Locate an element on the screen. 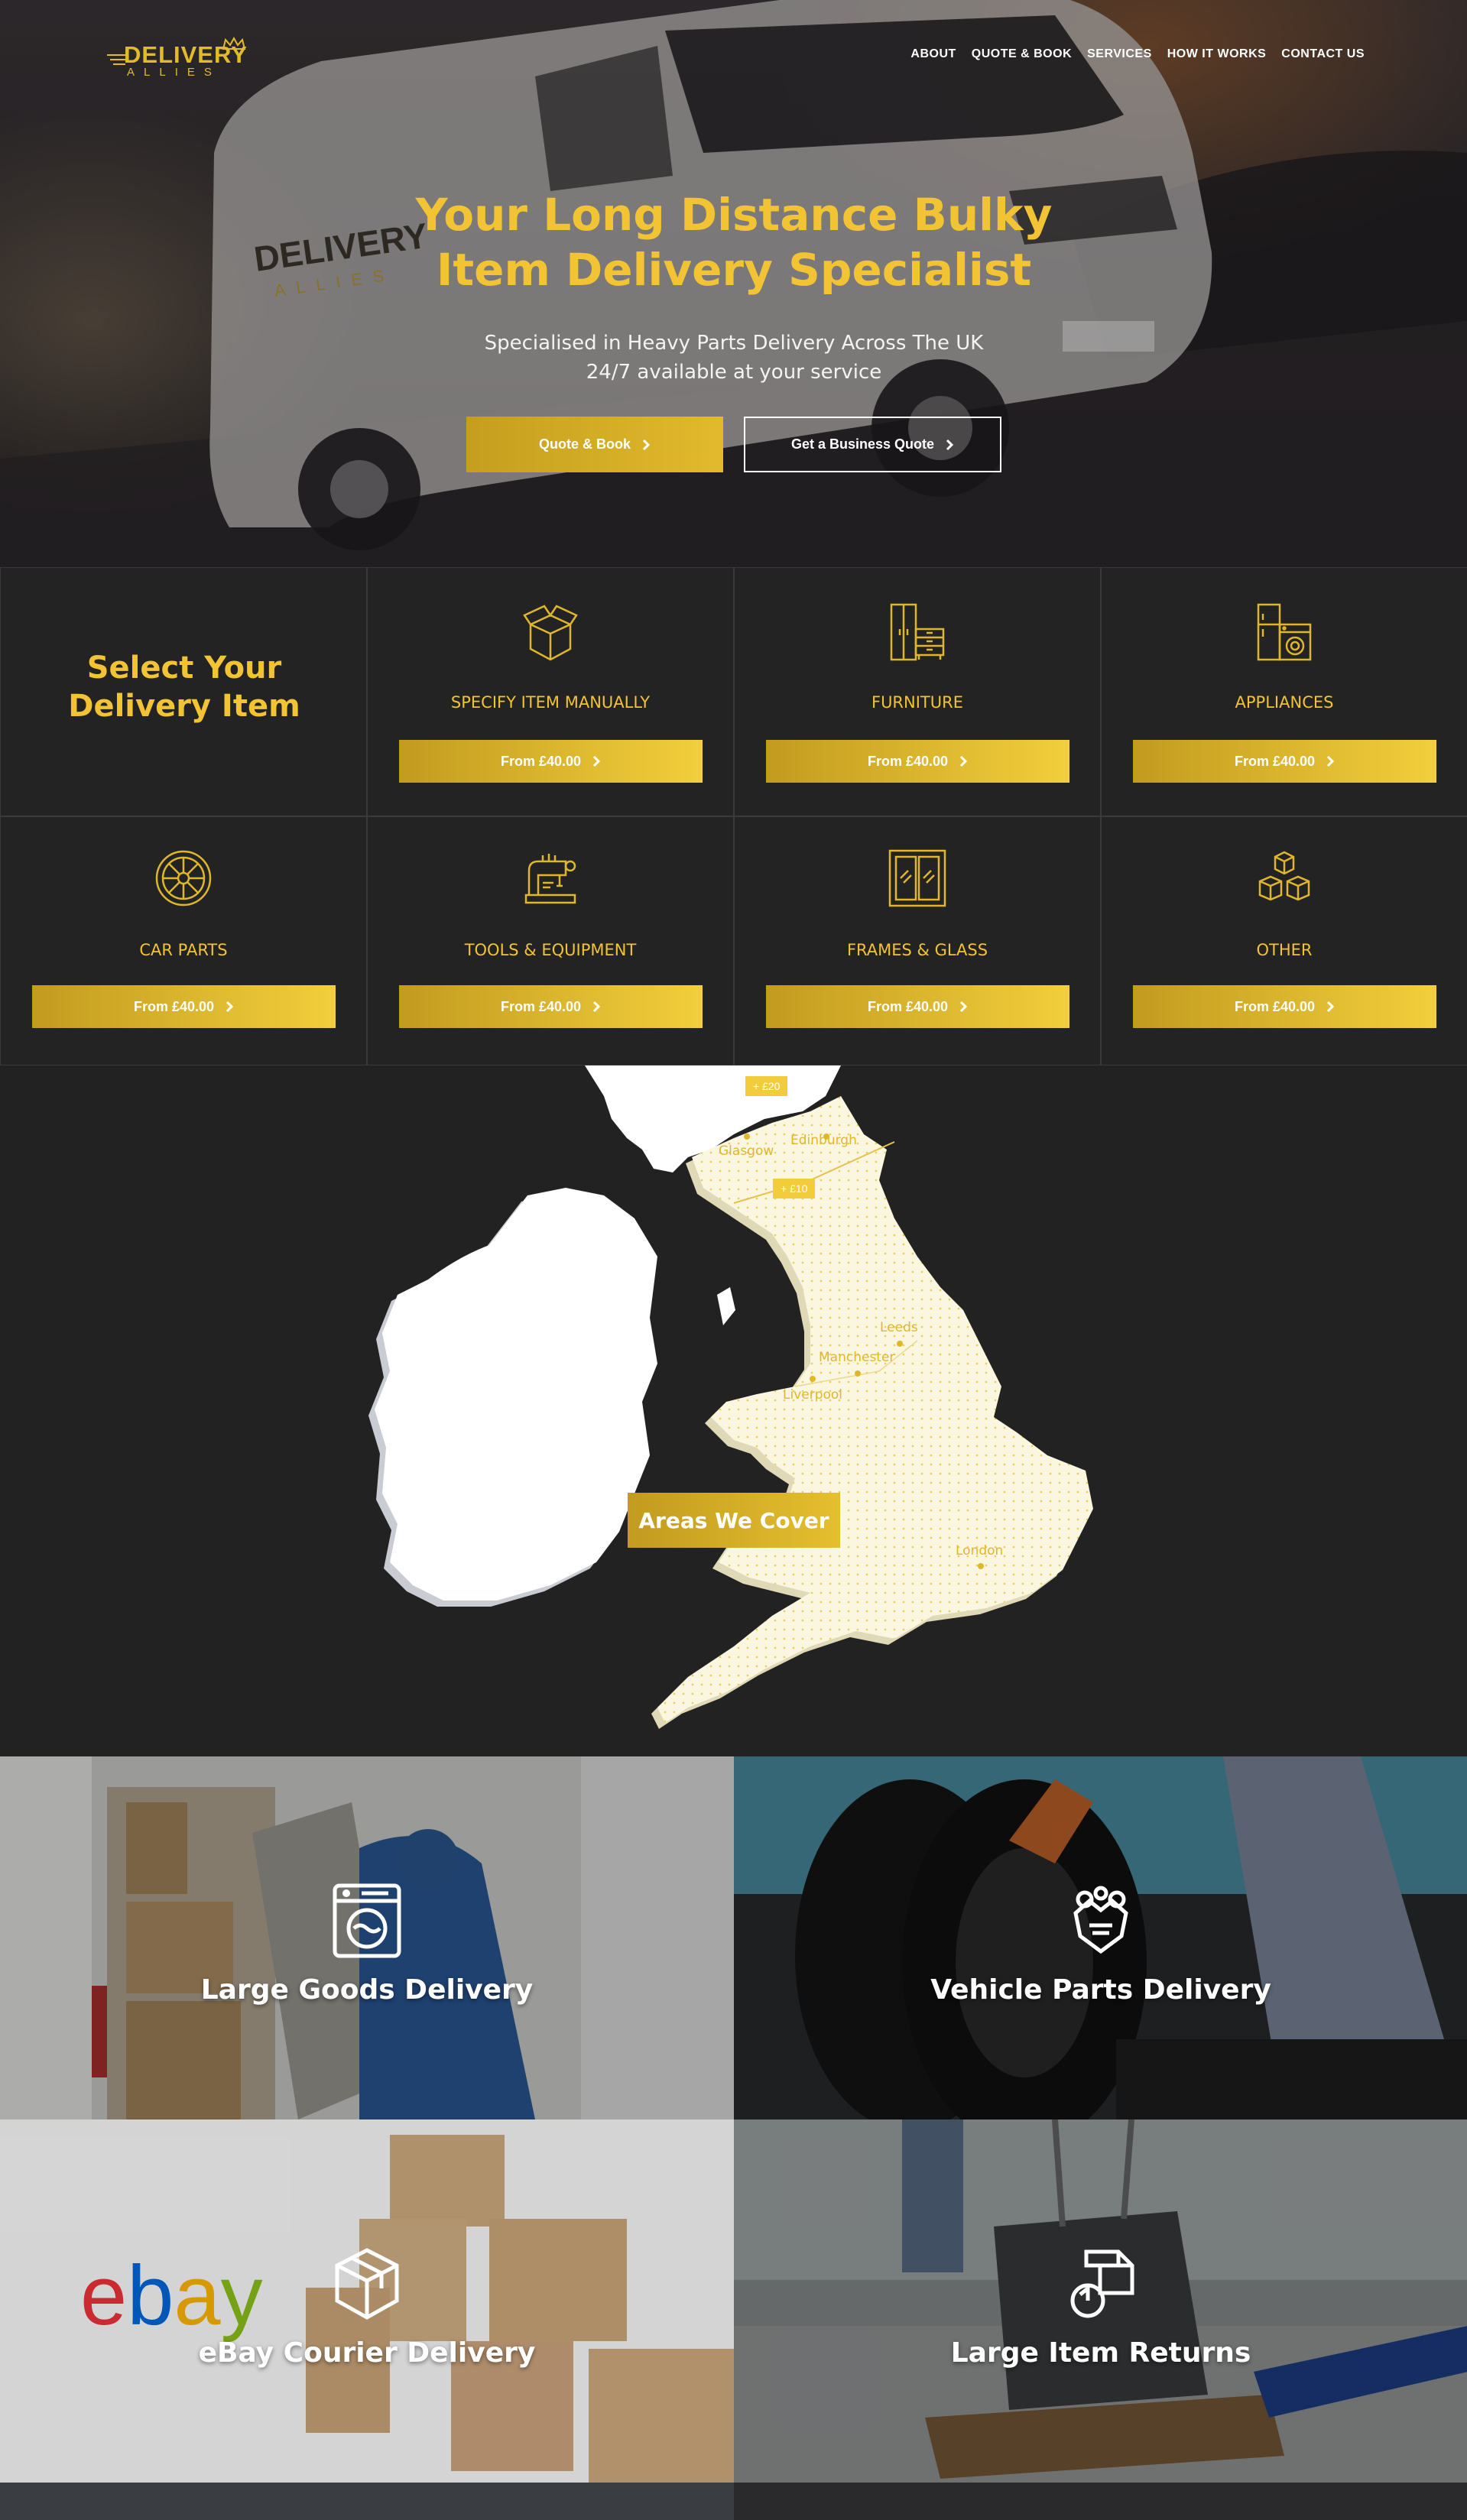  fridge-washer-icon is located at coordinates (1284, 632).